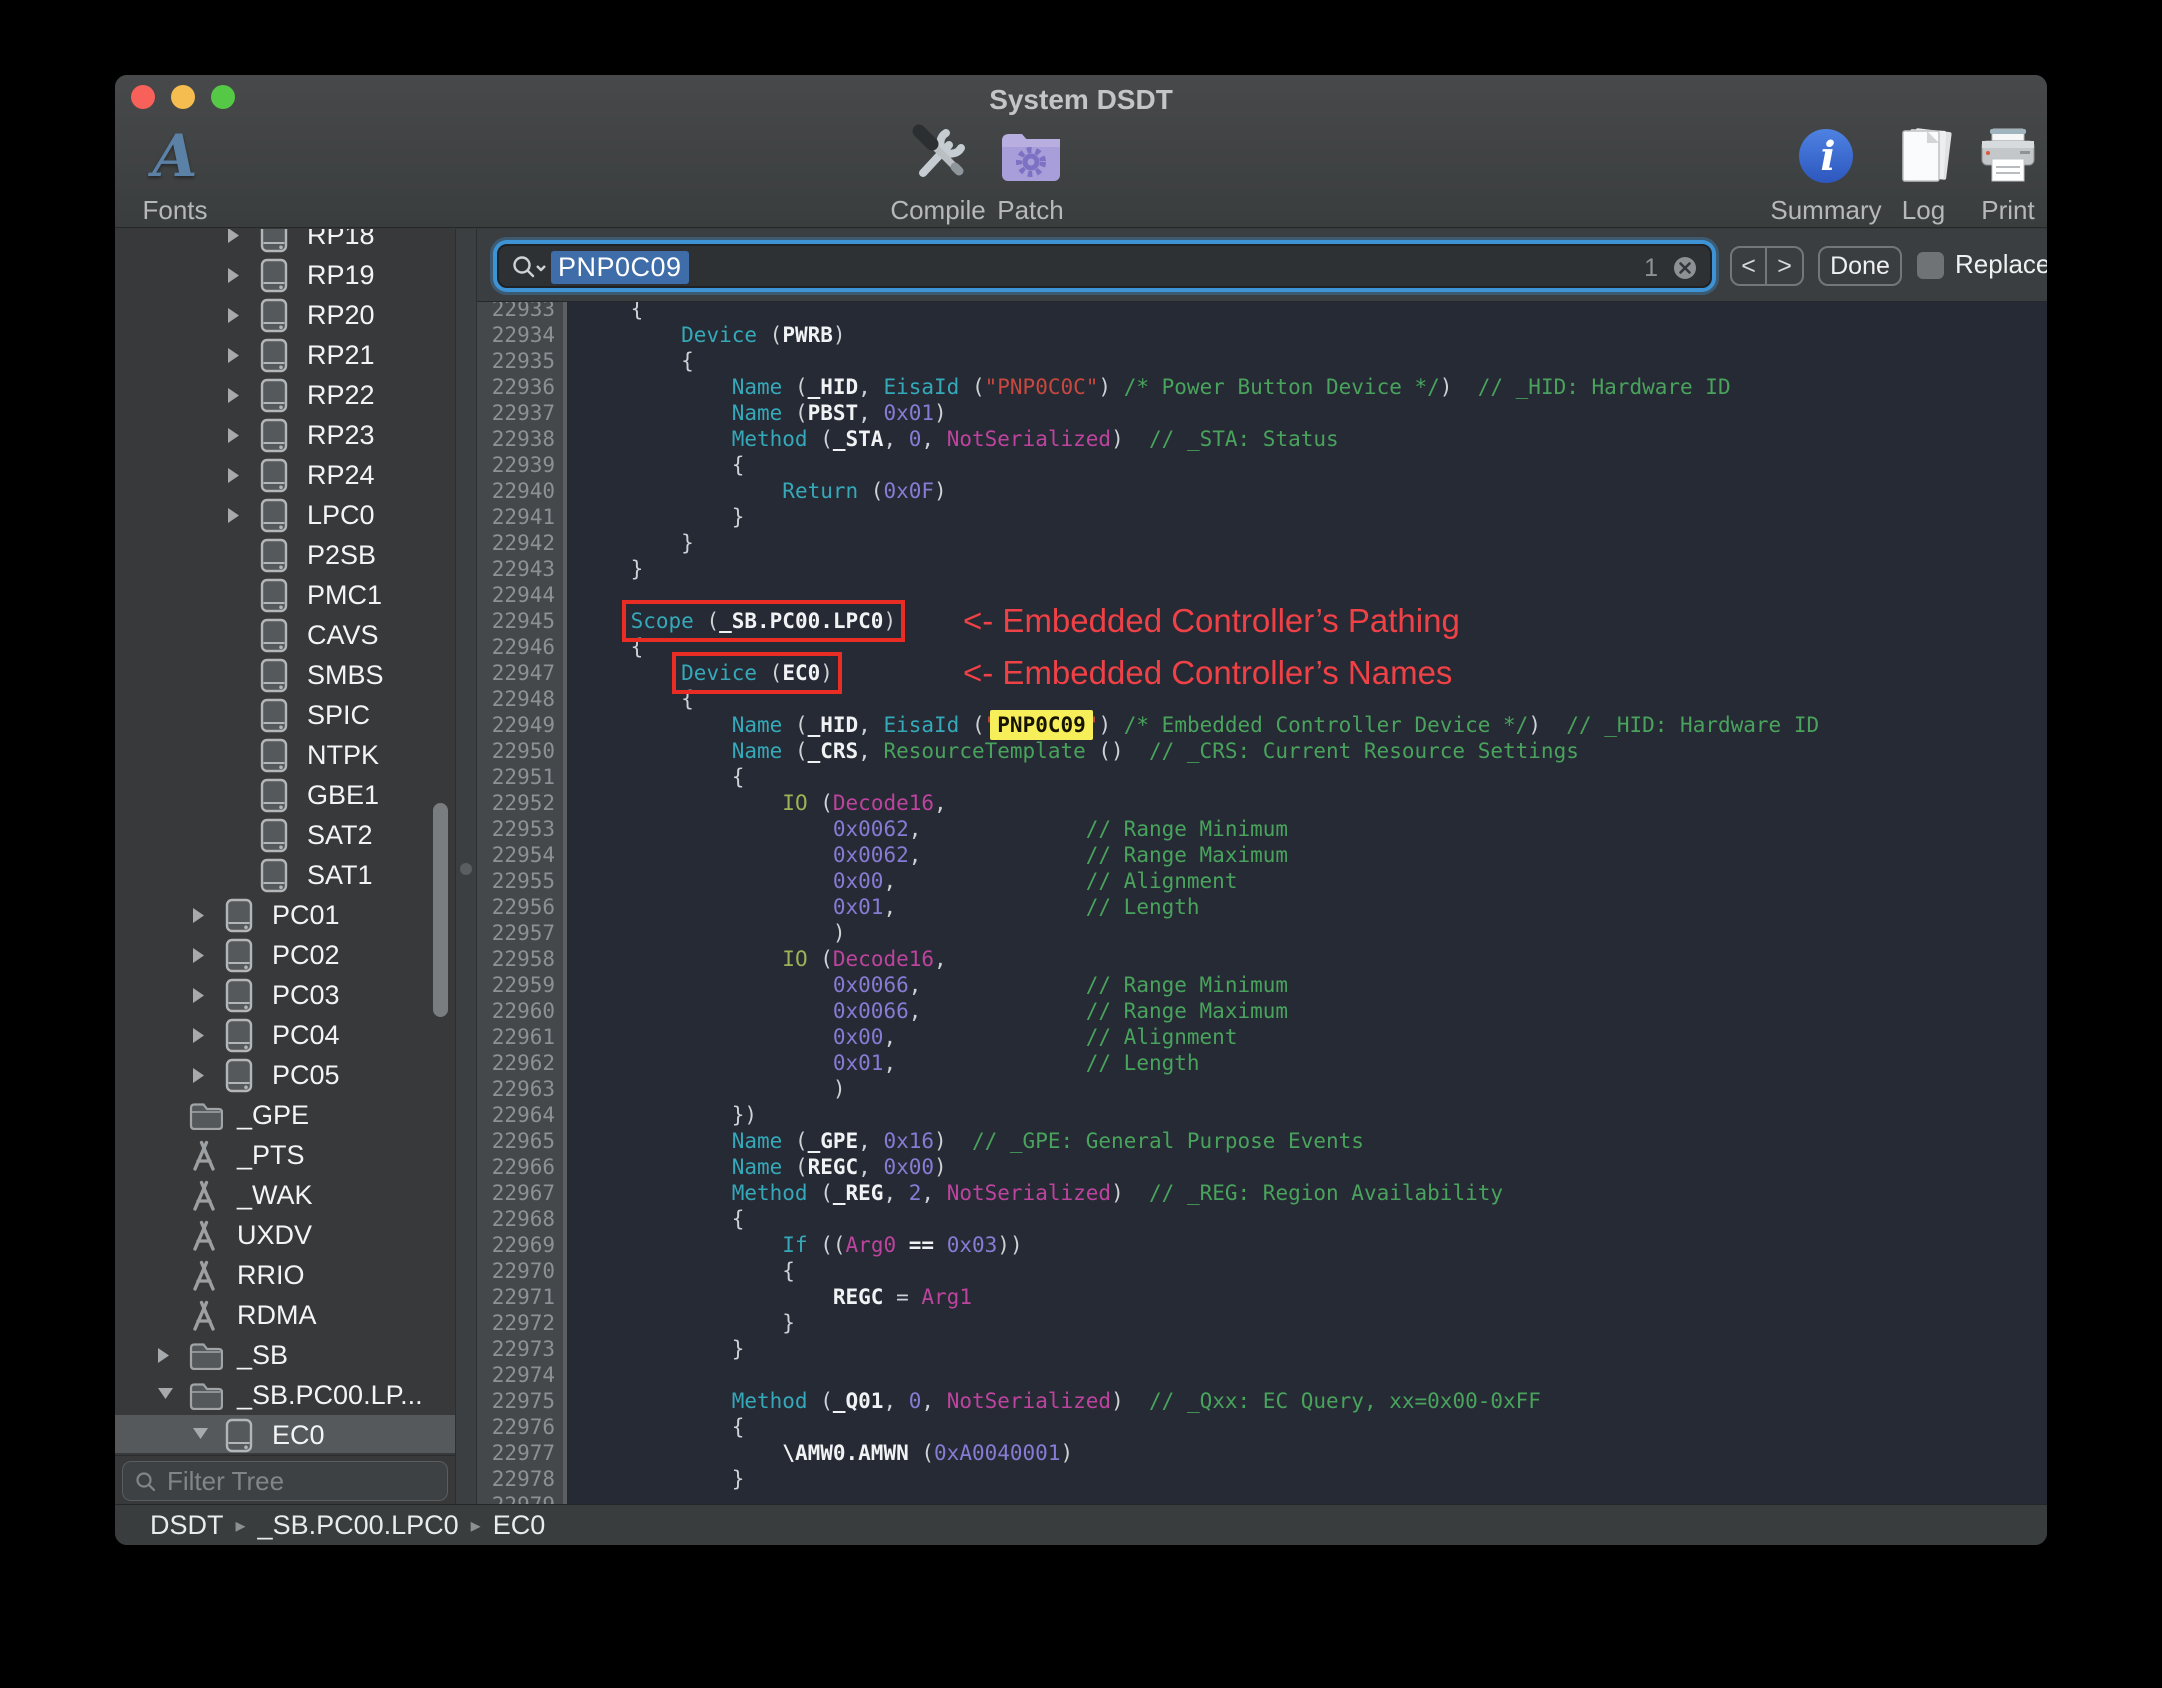 Image resolution: width=2162 pixels, height=1688 pixels. Describe the element at coordinates (1035, 1037) in the screenshot. I see `code-line: 0x00, // Alignment` at that location.